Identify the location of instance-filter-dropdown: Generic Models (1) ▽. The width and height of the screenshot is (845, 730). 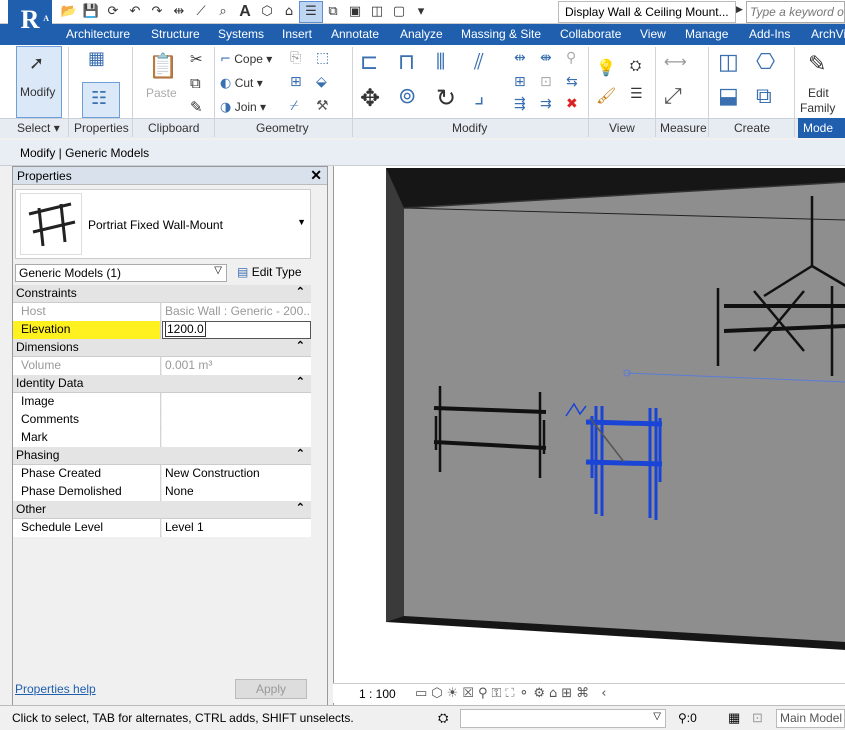
(121, 273).